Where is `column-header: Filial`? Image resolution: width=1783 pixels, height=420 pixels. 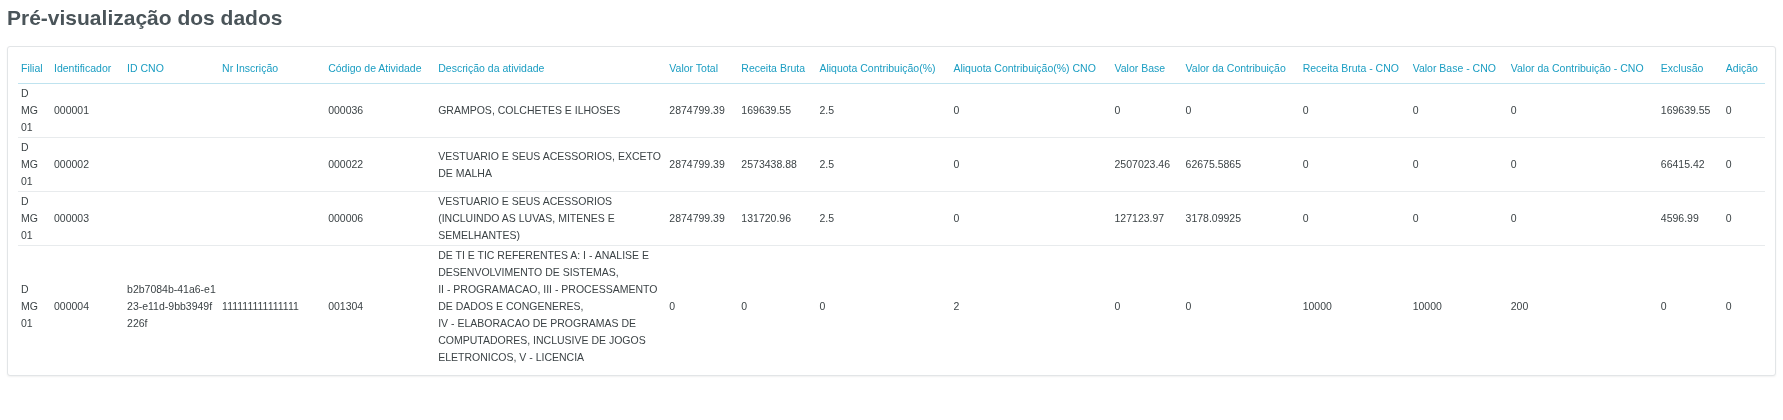
column-header: Filial is located at coordinates (34, 68).